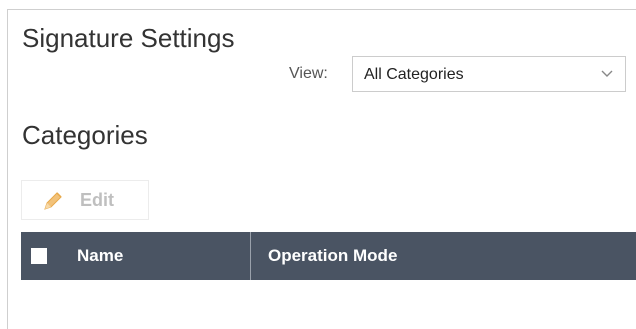 Image resolution: width=636 pixels, height=329 pixels. I want to click on view-select-value: All Categories, so click(414, 74).